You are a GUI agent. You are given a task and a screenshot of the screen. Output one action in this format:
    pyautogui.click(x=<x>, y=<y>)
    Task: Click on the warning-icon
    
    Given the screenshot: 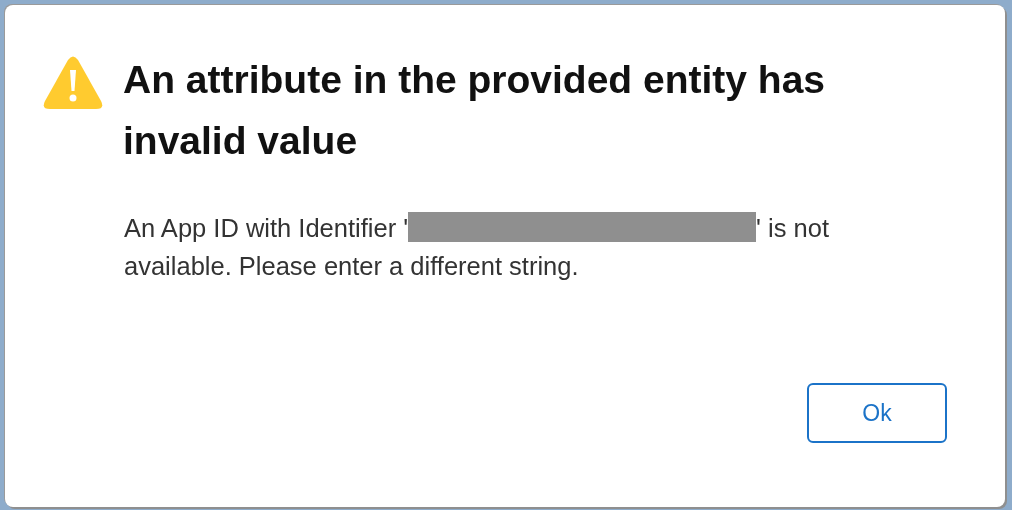 What is the action you would take?
    pyautogui.click(x=73, y=83)
    